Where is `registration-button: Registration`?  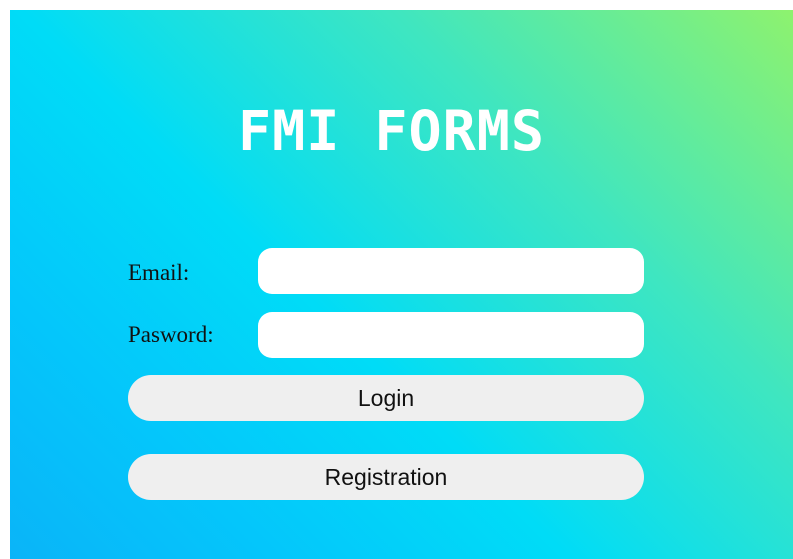
registration-button: Registration is located at coordinates (386, 477).